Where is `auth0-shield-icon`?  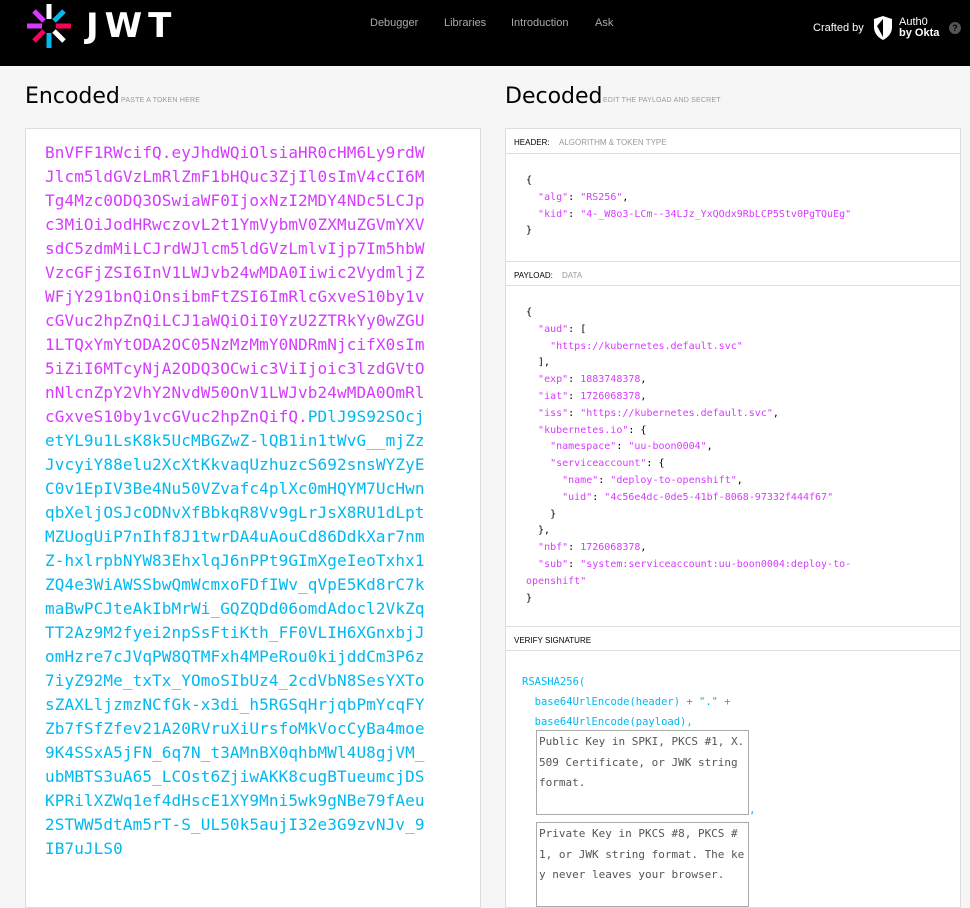 auth0-shield-icon is located at coordinates (883, 28).